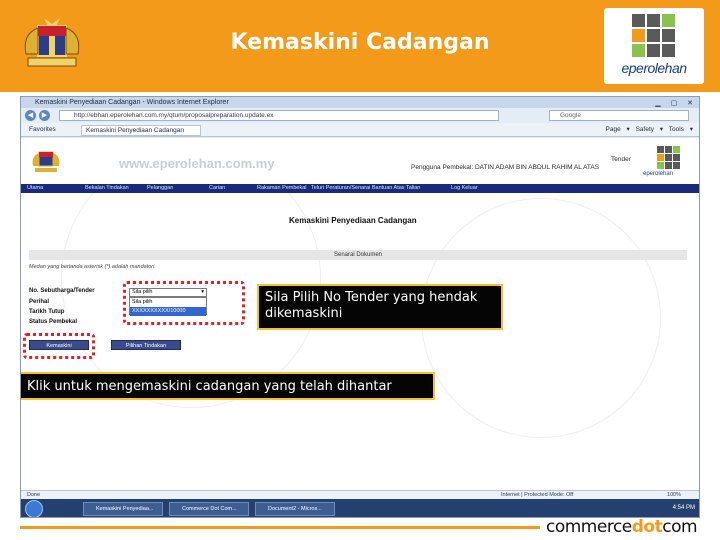 Image resolution: width=720 pixels, height=540 pixels. I want to click on section-title: Senarai Dokumen, so click(358, 255).